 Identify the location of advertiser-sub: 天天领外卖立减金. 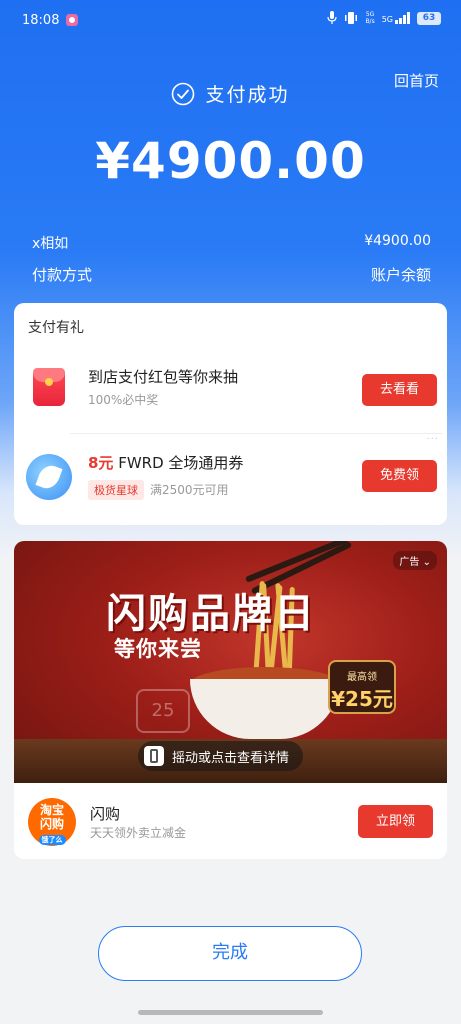
(138, 833).